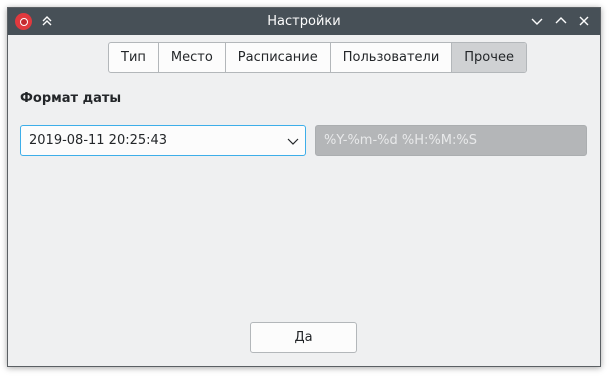  Describe the element at coordinates (489, 57) in the screenshot. I see `tab-other: Прочее` at that location.